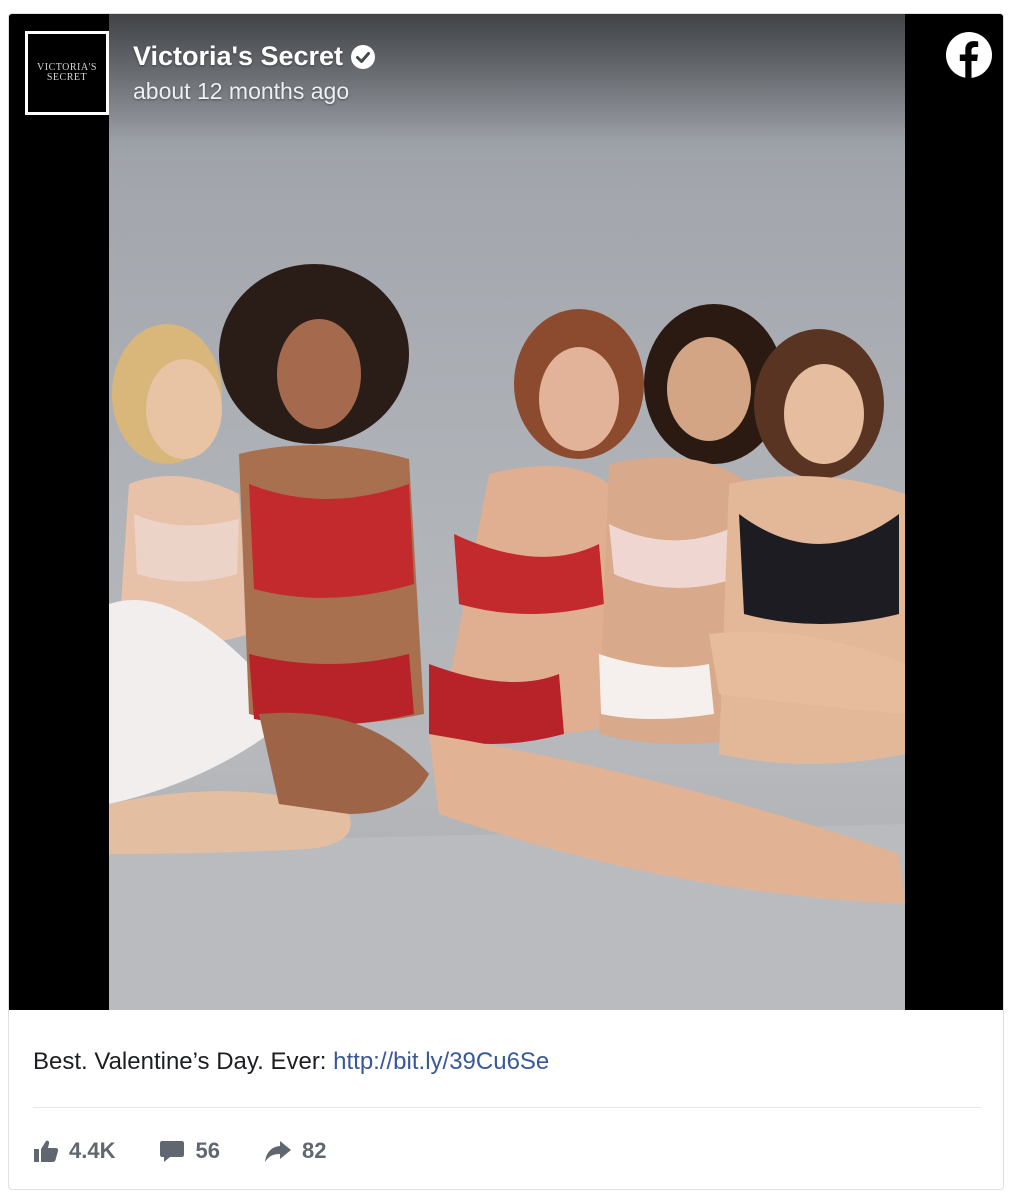 The image size is (1010, 1200). I want to click on avatar-logo-line-2: SECRET, so click(67, 77).